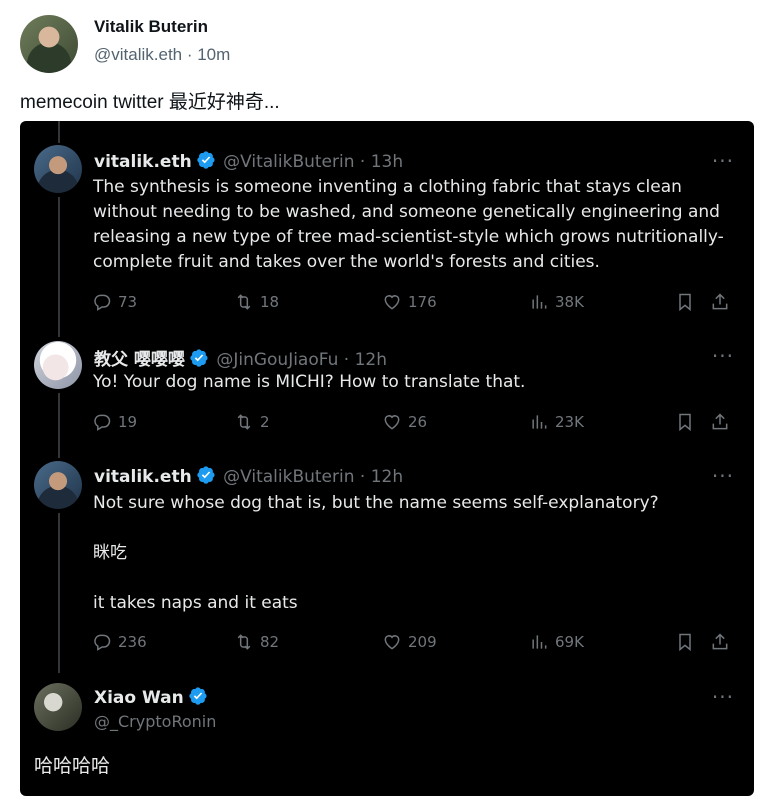 The image size is (769, 796). I want to click on like-count: 26, so click(418, 422).